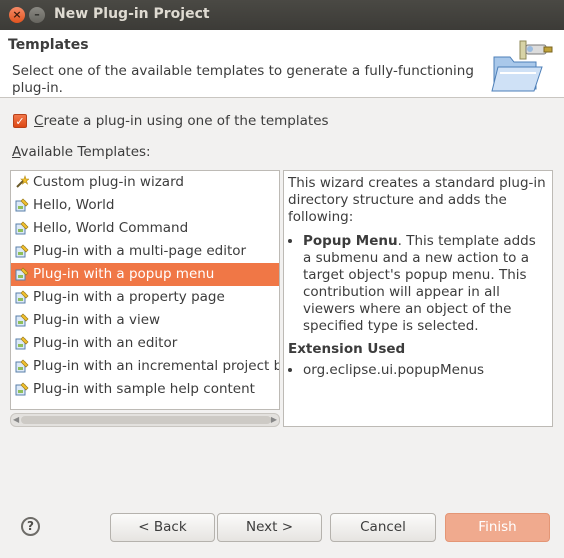 The width and height of the screenshot is (564, 558). What do you see at coordinates (81, 152) in the screenshot?
I see `available-templates-label: Available Templates:` at bounding box center [81, 152].